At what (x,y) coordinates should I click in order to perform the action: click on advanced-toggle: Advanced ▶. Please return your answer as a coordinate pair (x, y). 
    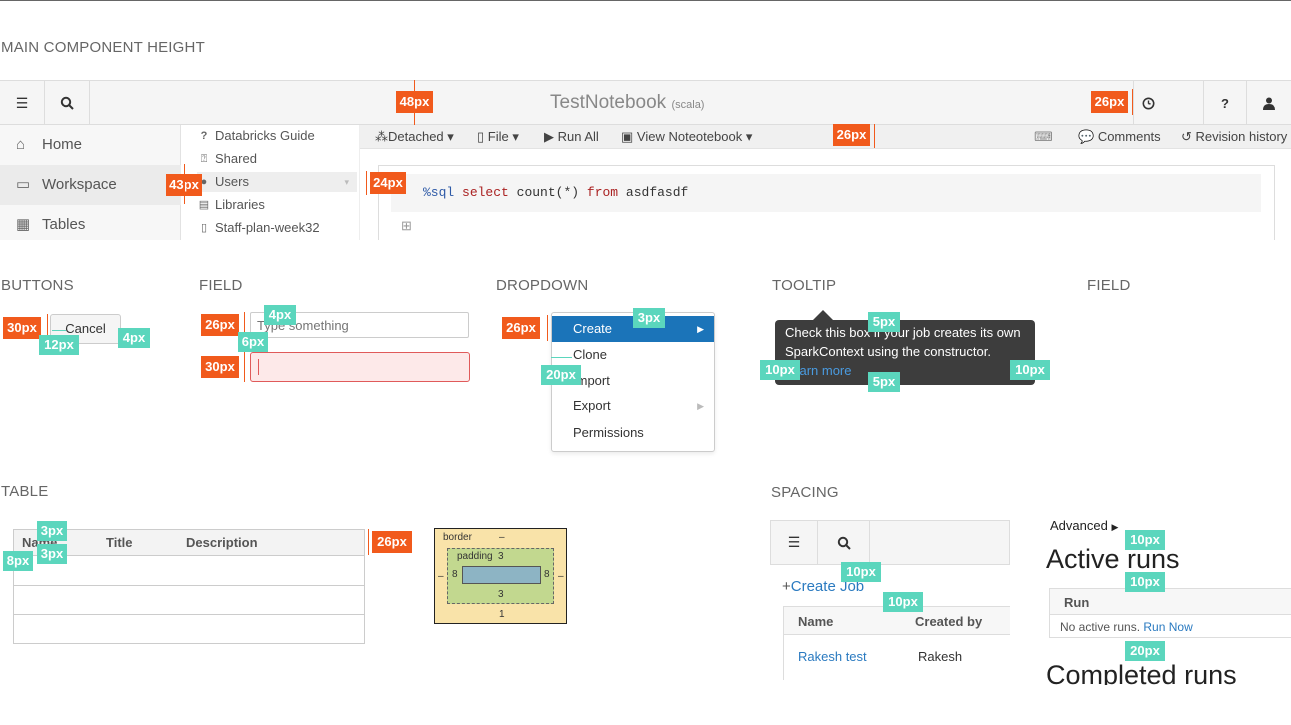
    Looking at the image, I should click on (1084, 525).